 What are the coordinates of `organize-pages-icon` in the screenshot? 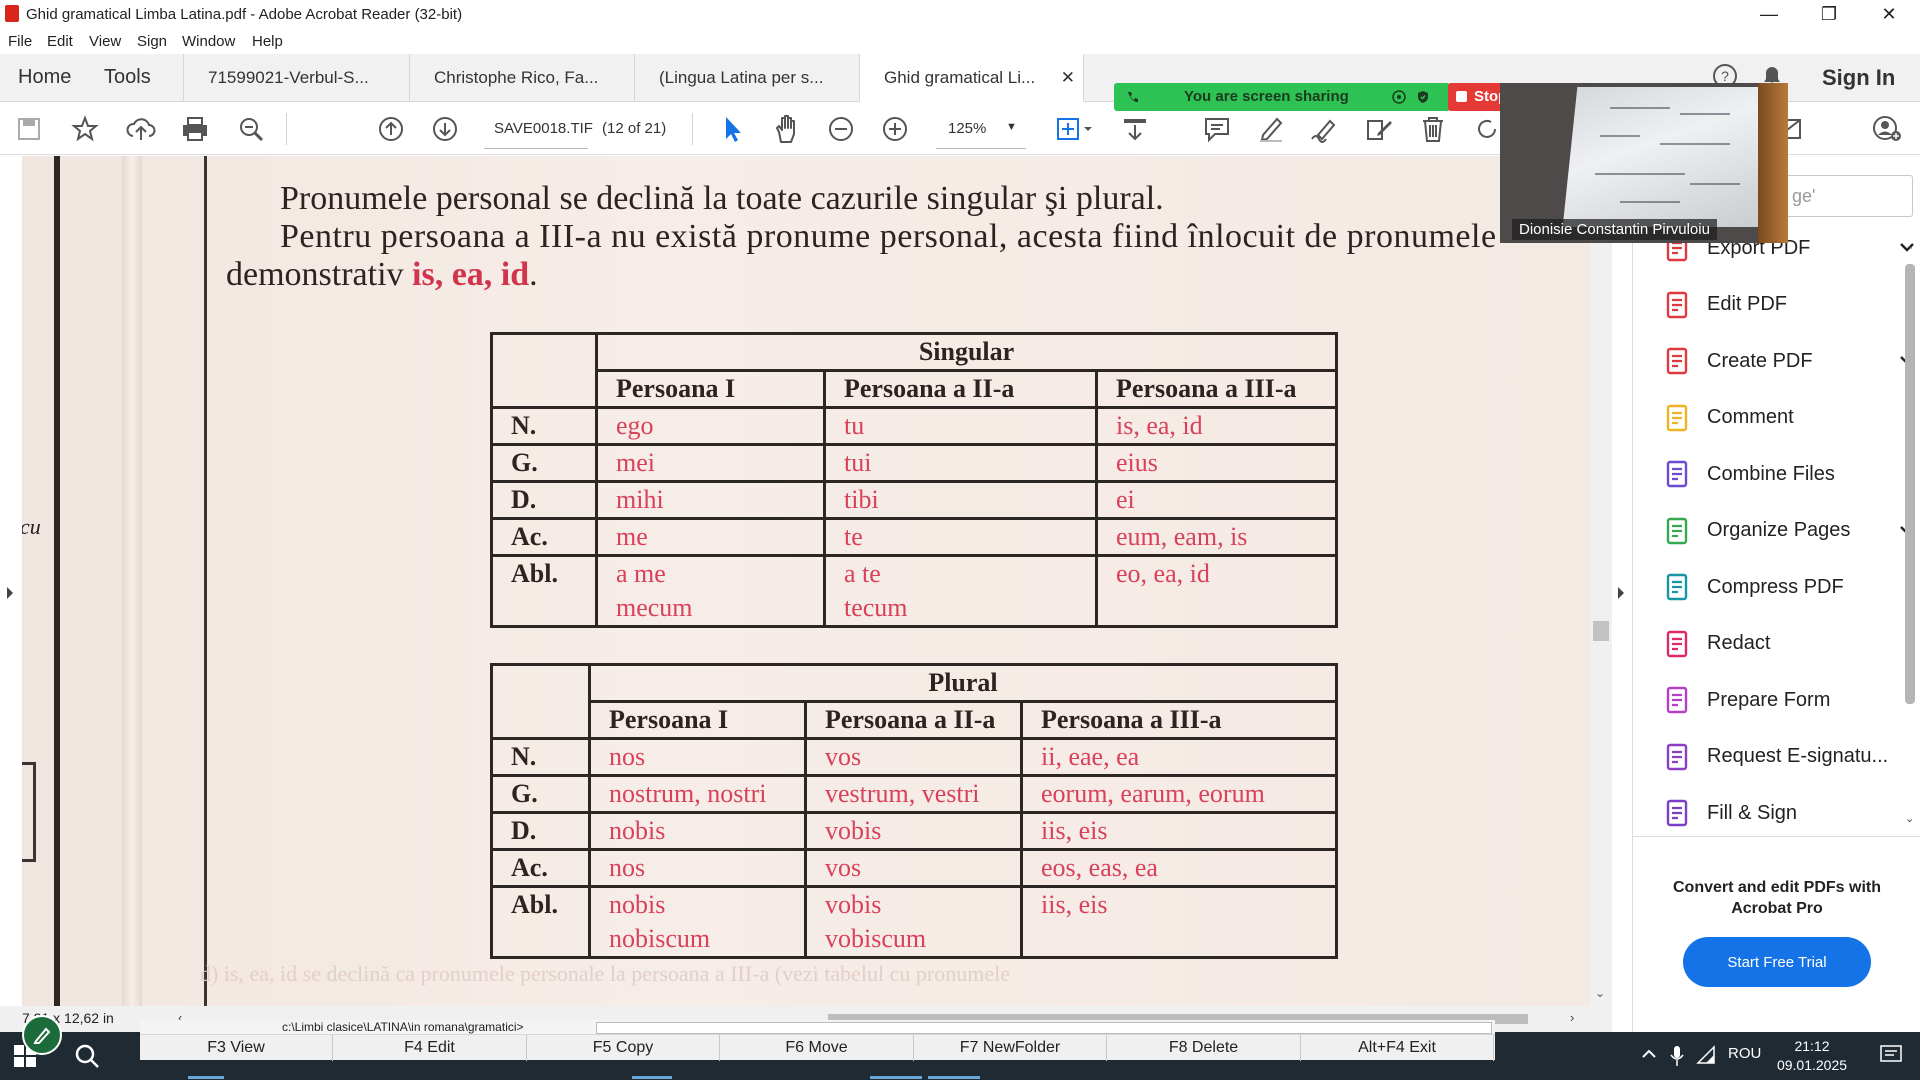 It's located at (1677, 530).